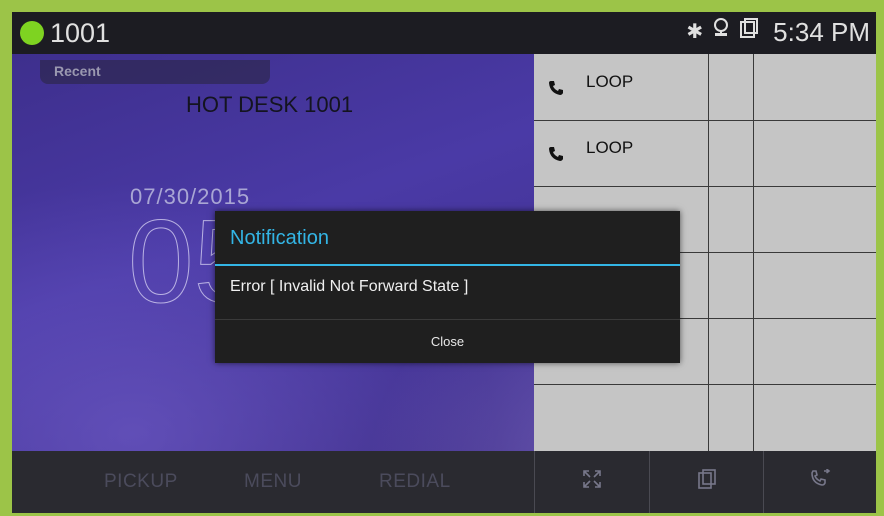 Image resolution: width=884 pixels, height=516 pixels. Describe the element at coordinates (447, 341) in the screenshot. I see `close-button: Close` at that location.